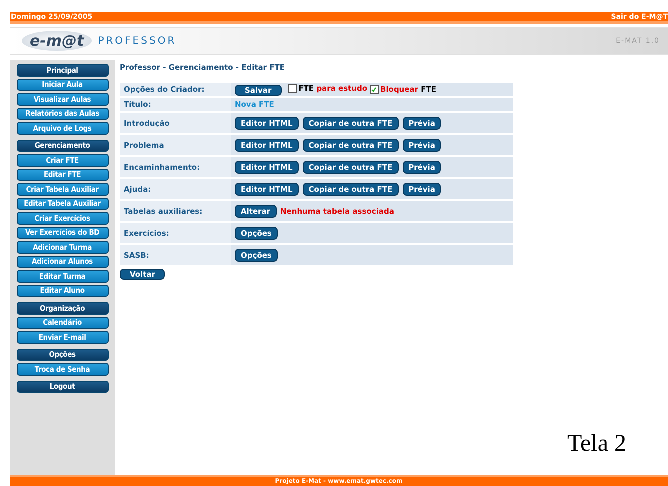 The image size is (668, 486). I want to click on section-title: PROFESSOR, so click(137, 41).